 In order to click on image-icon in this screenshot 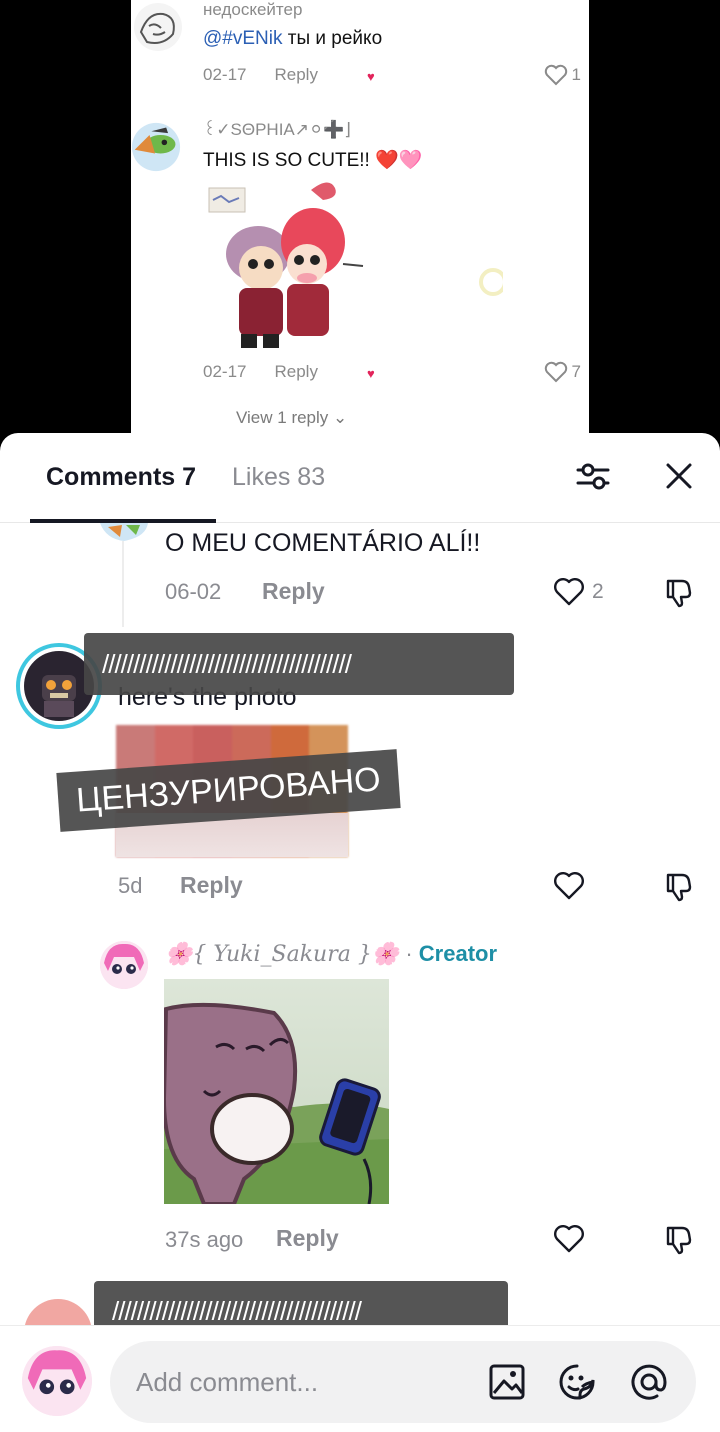, I will do `click(507, 1382)`.